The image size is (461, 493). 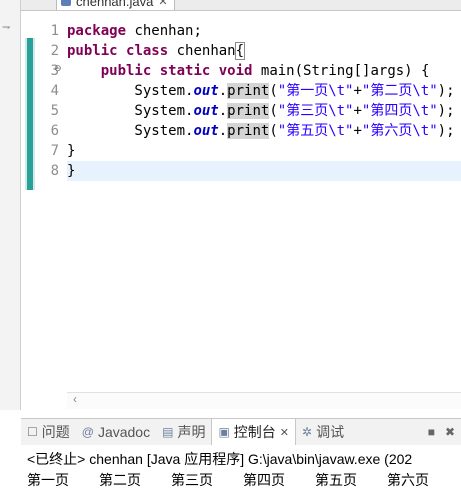 I want to click on console-output: 第一页 第二页 第三页 第四页 第五页 第六页, so click(x=243, y=480).